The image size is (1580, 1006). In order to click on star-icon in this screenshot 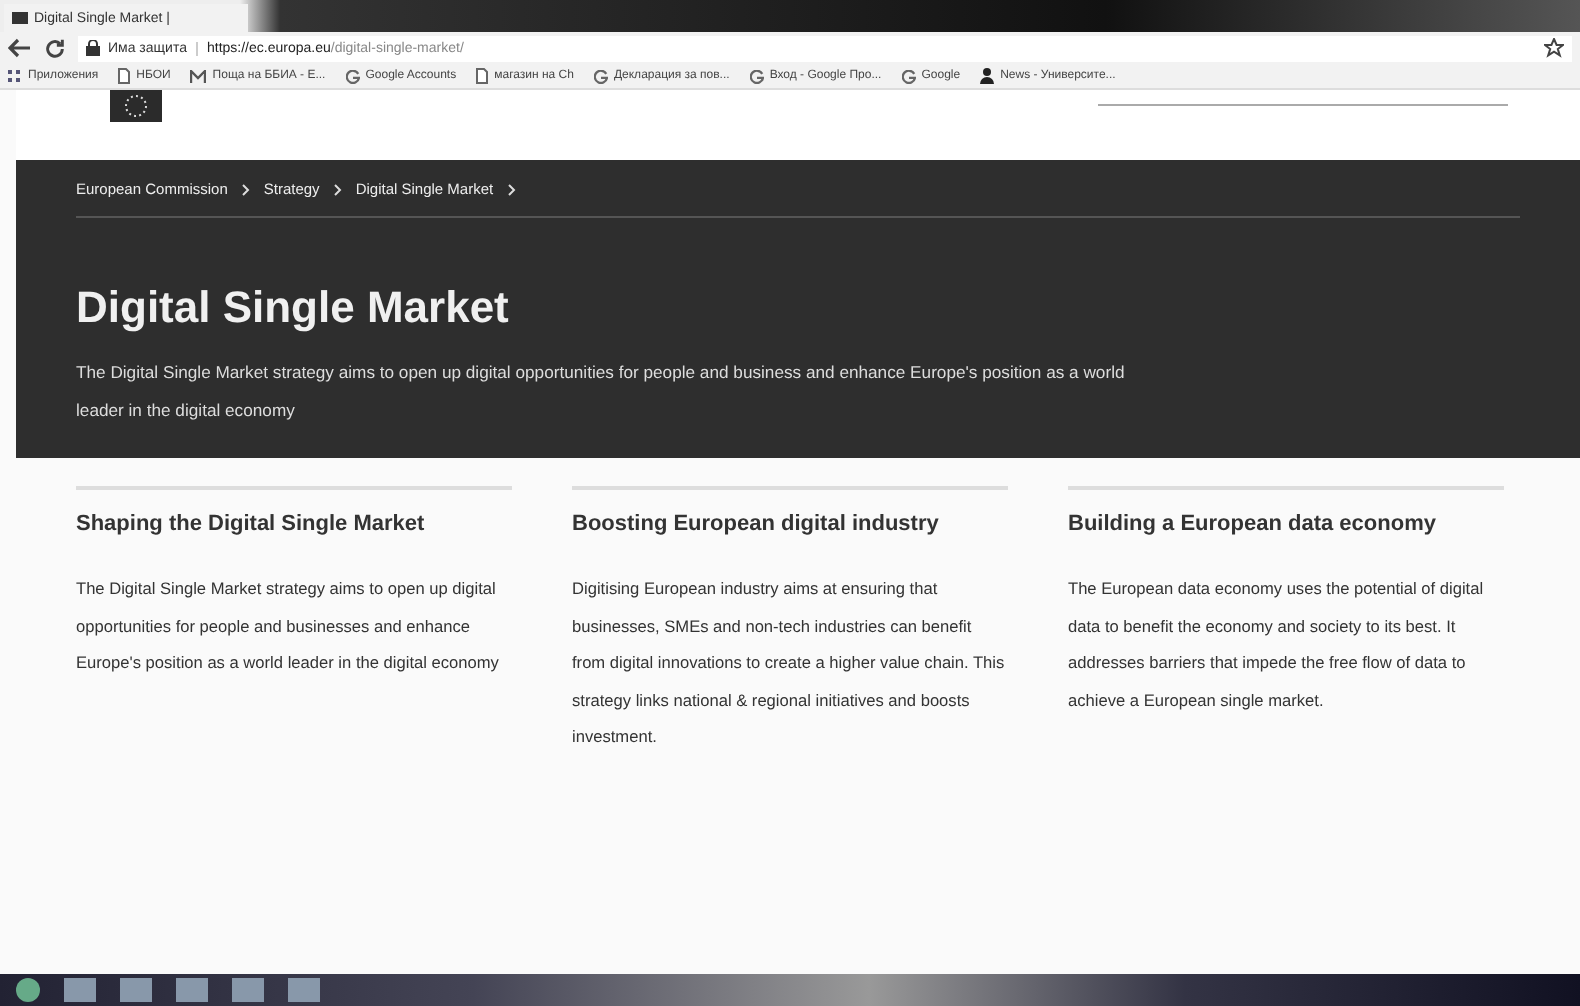, I will do `click(1554, 48)`.